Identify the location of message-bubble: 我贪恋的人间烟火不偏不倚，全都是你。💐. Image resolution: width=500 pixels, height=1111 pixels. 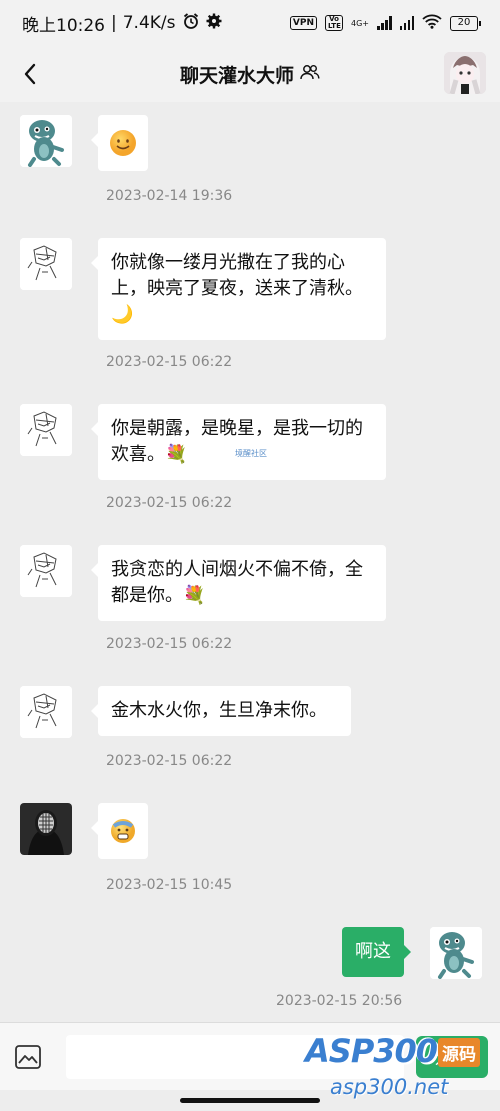
(238, 583).